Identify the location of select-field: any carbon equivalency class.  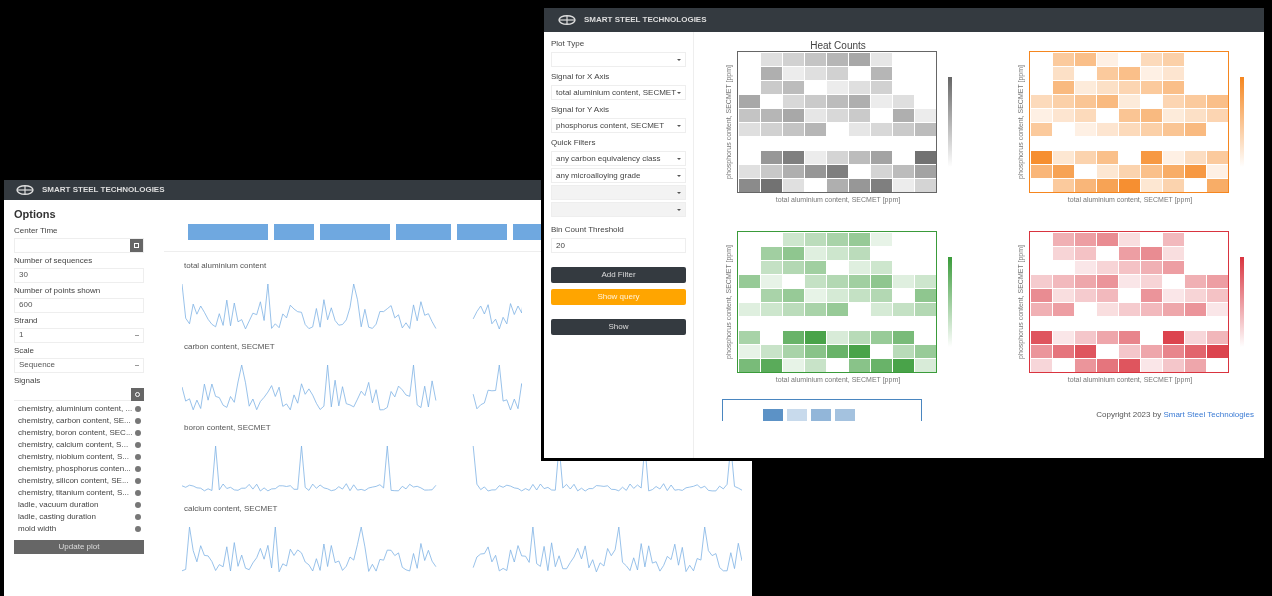
(618, 158).